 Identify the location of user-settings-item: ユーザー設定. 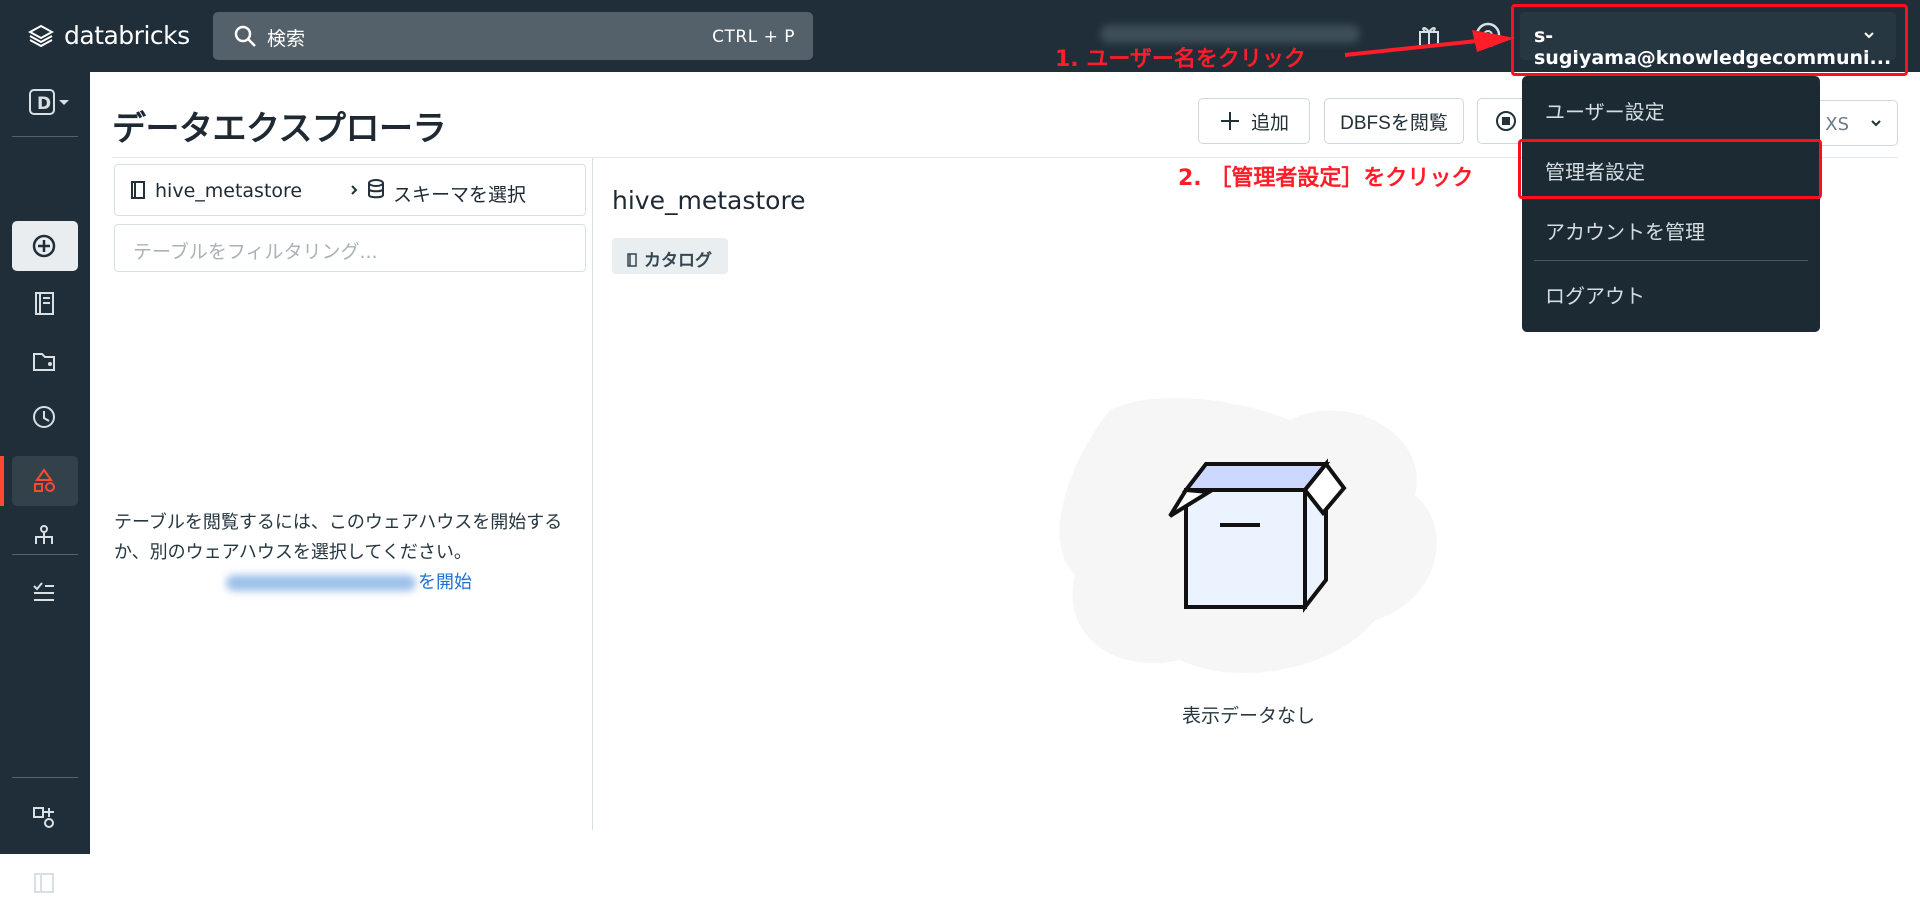
(1605, 110).